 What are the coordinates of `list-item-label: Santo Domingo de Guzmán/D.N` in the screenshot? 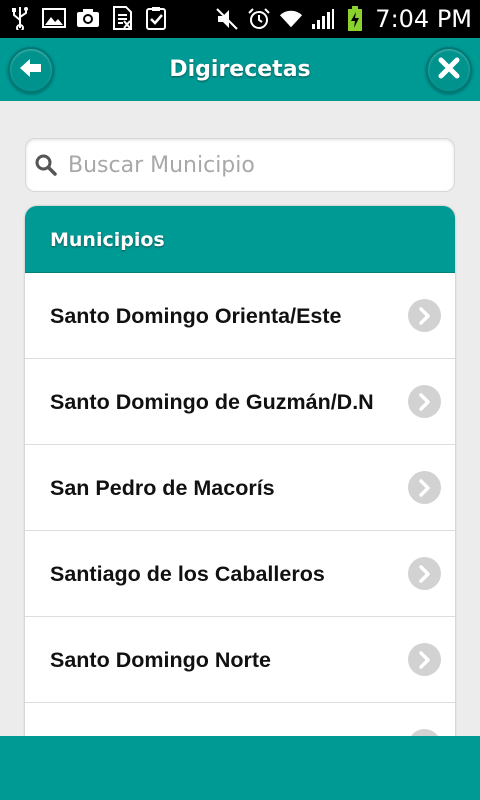 It's located at (212, 402).